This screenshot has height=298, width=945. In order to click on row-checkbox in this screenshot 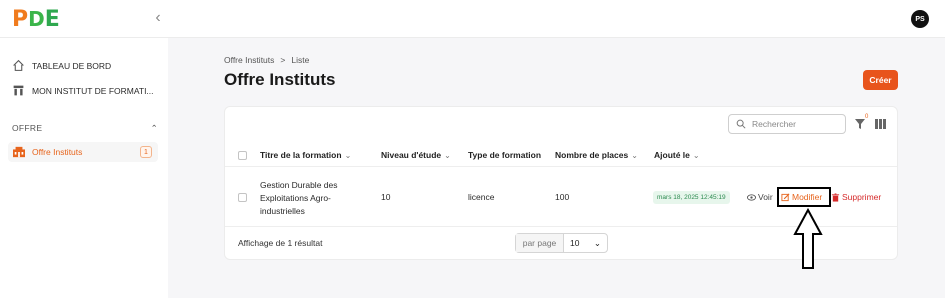, I will do `click(242, 197)`.